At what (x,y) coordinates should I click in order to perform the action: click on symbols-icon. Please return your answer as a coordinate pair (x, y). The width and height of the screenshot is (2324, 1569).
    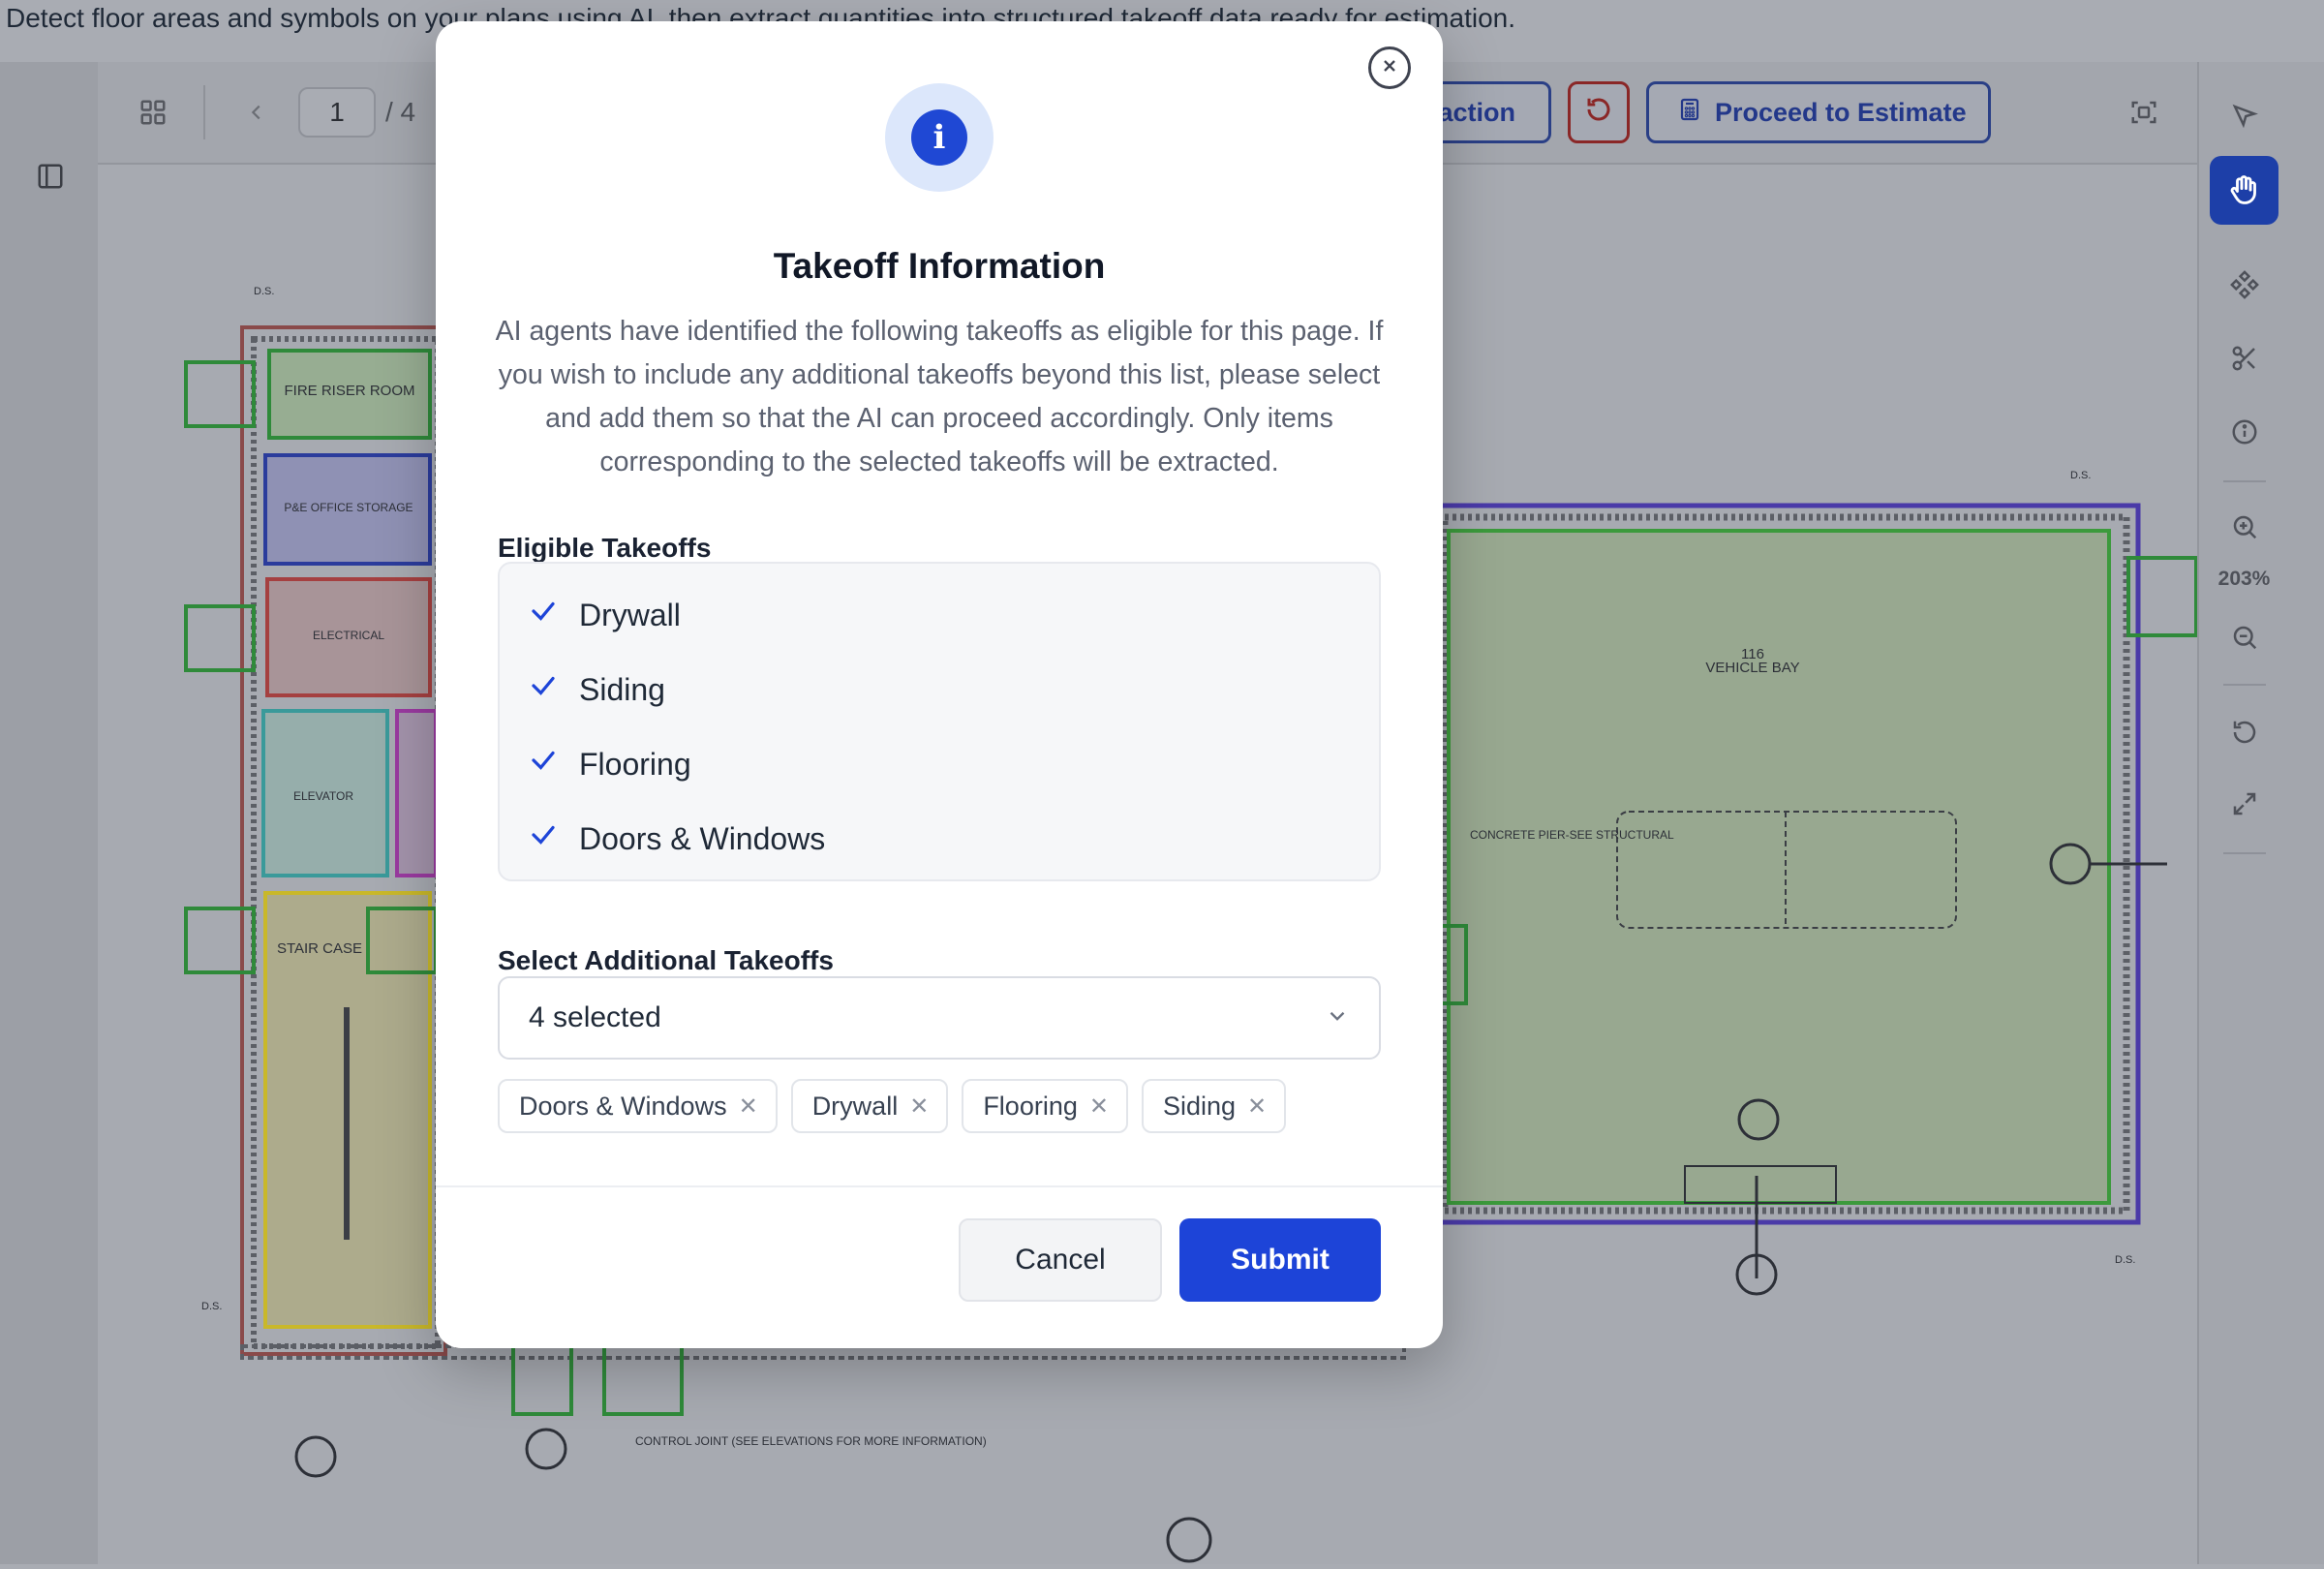
    Looking at the image, I should click on (2245, 284).